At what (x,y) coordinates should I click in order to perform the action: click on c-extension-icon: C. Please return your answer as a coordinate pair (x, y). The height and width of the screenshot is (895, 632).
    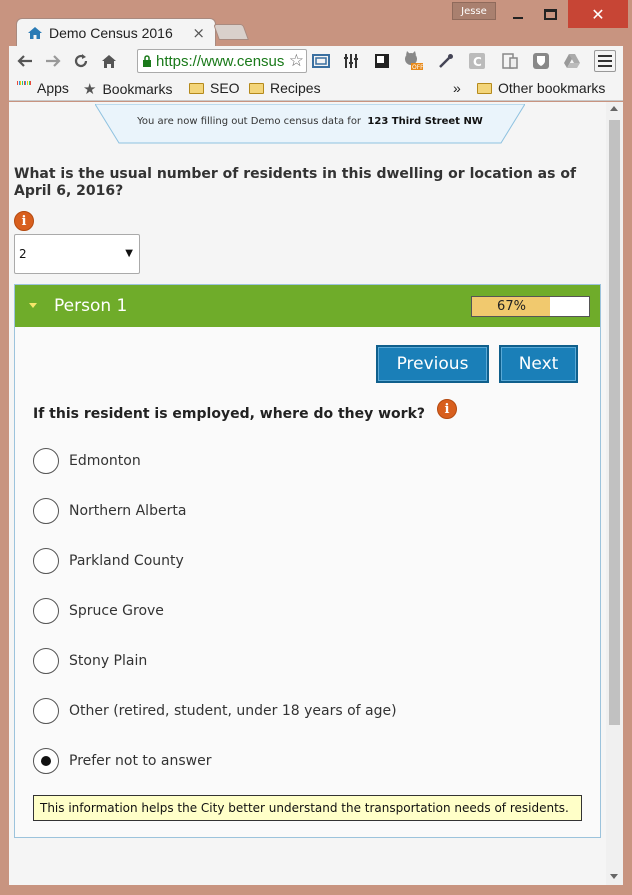
    Looking at the image, I should click on (477, 61).